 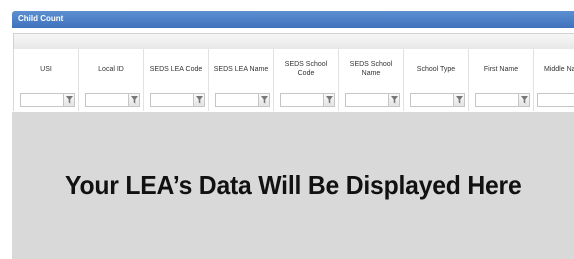 I want to click on overlay-message: Your LEA’s Data Will Be Displayed Here, so click(x=293, y=185).